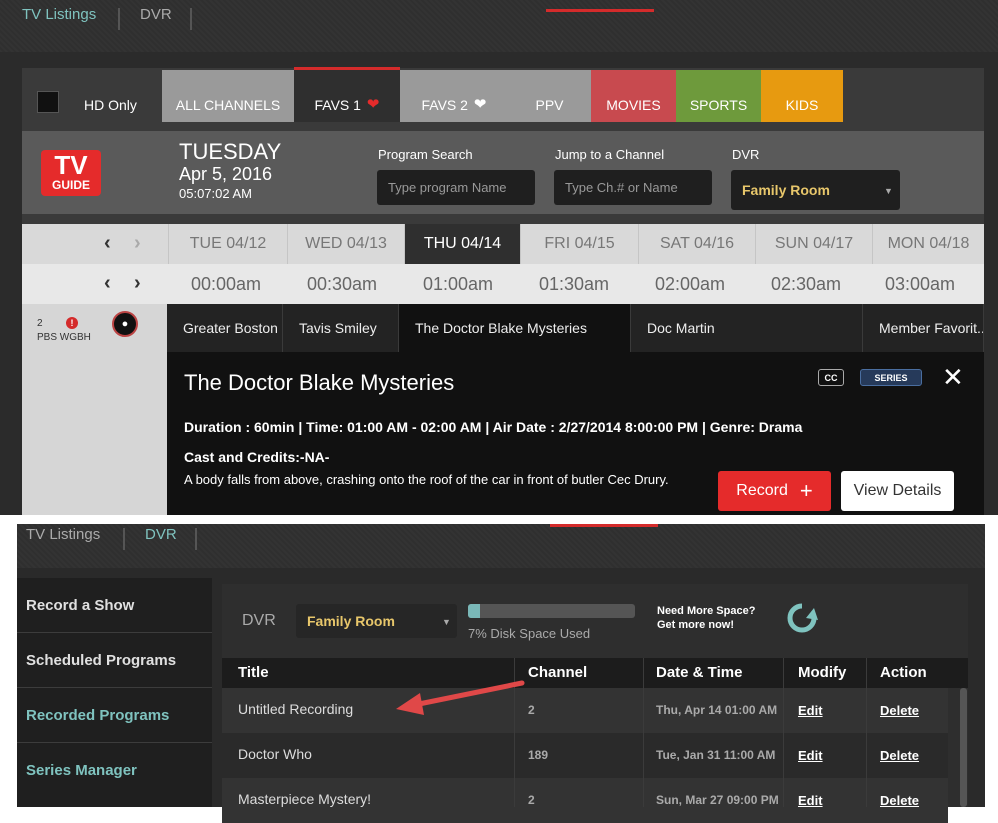 This screenshot has width=998, height=823. What do you see at coordinates (226, 283) in the screenshot?
I see `time-slot: 00:00am` at bounding box center [226, 283].